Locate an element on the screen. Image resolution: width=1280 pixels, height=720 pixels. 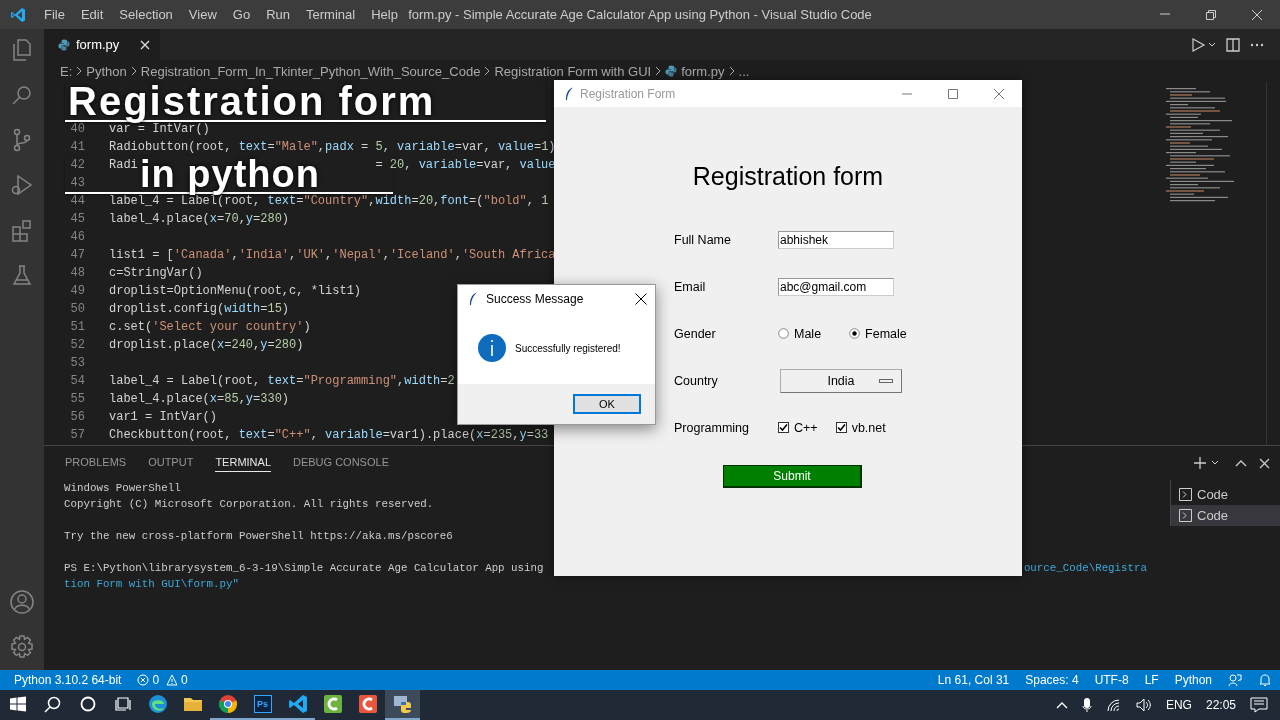
folder-icon is located at coordinates (192, 704).